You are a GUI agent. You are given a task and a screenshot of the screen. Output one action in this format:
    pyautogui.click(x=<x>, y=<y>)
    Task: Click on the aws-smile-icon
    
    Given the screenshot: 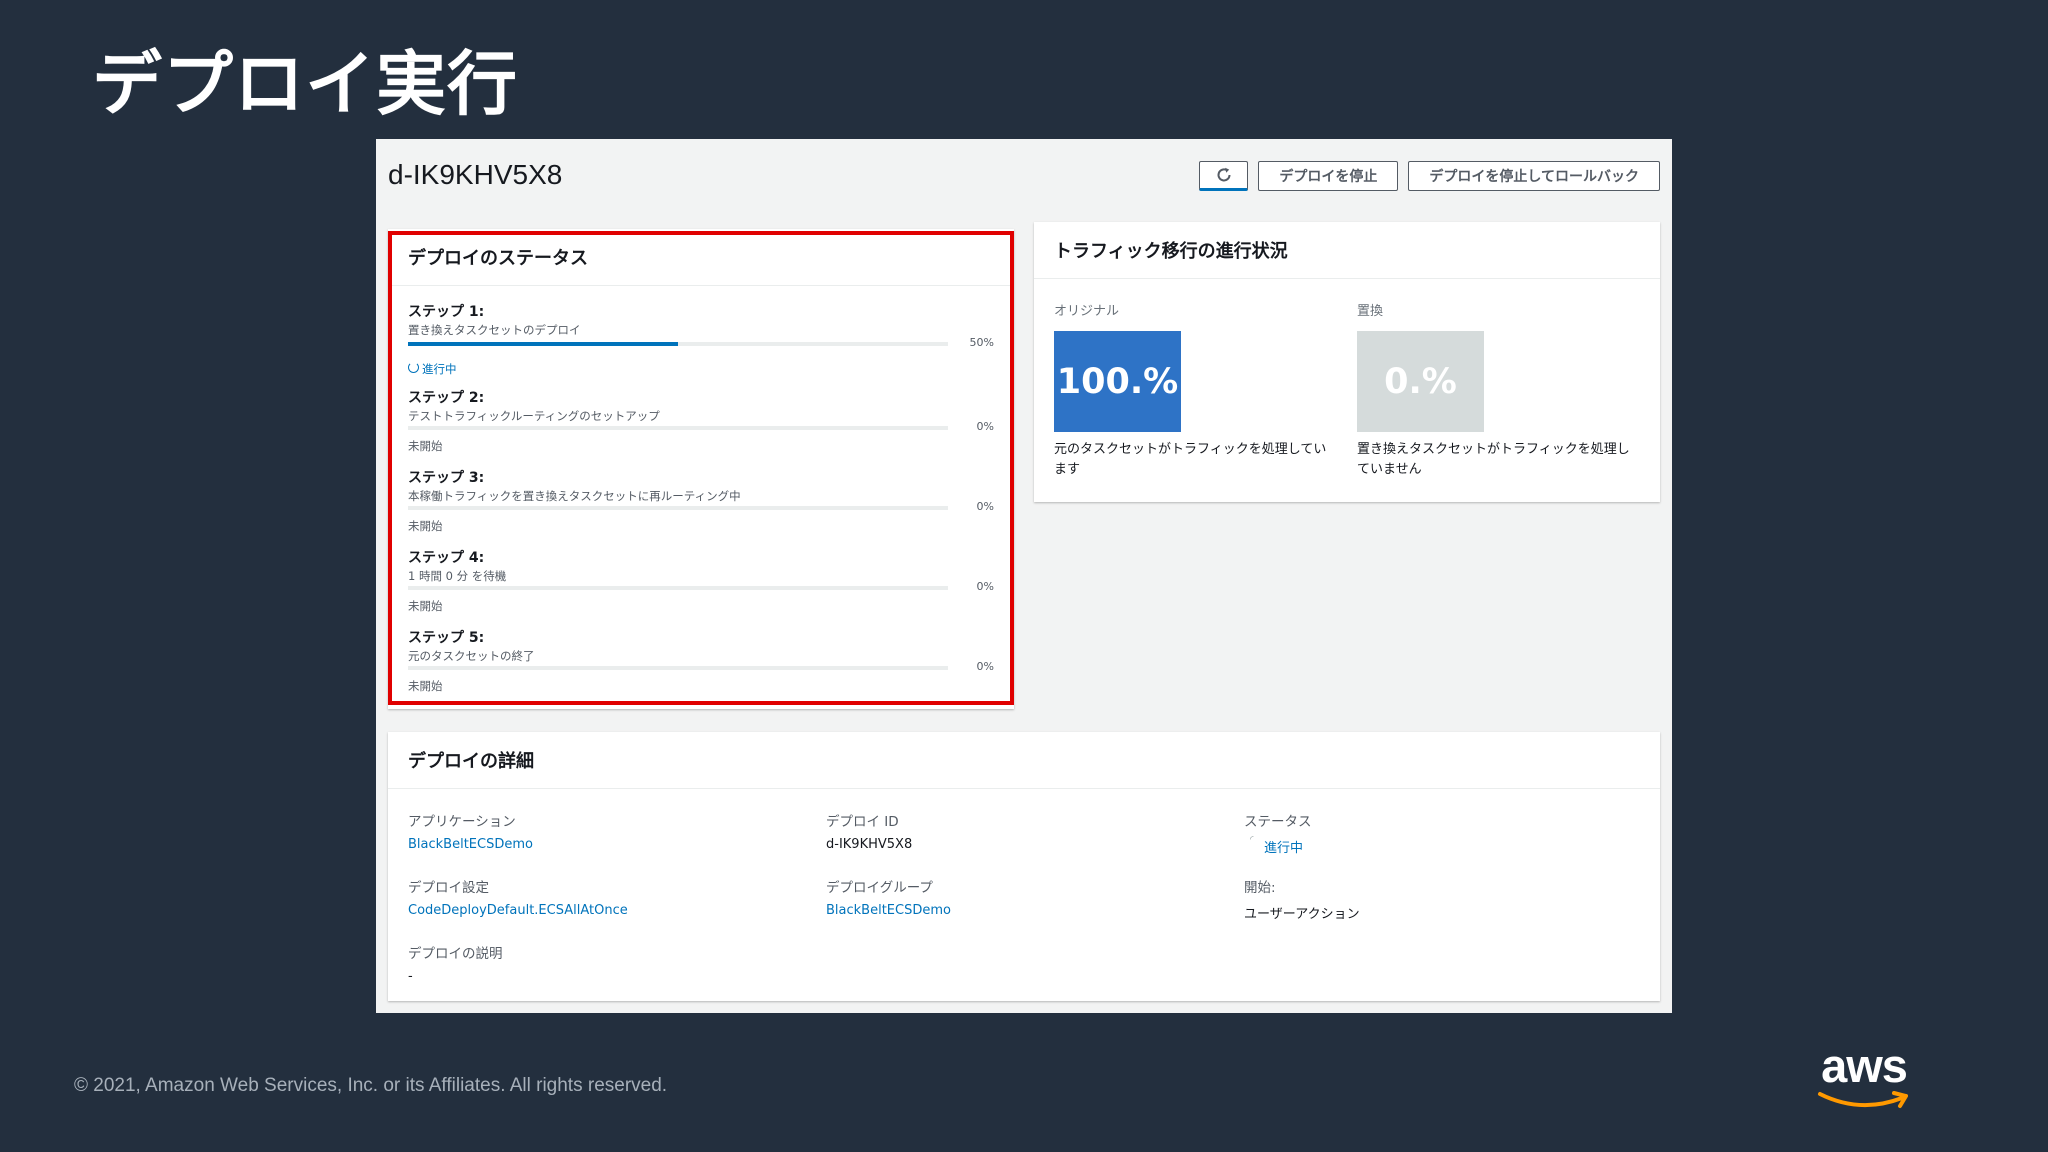 What is the action you would take?
    pyautogui.click(x=1863, y=1099)
    